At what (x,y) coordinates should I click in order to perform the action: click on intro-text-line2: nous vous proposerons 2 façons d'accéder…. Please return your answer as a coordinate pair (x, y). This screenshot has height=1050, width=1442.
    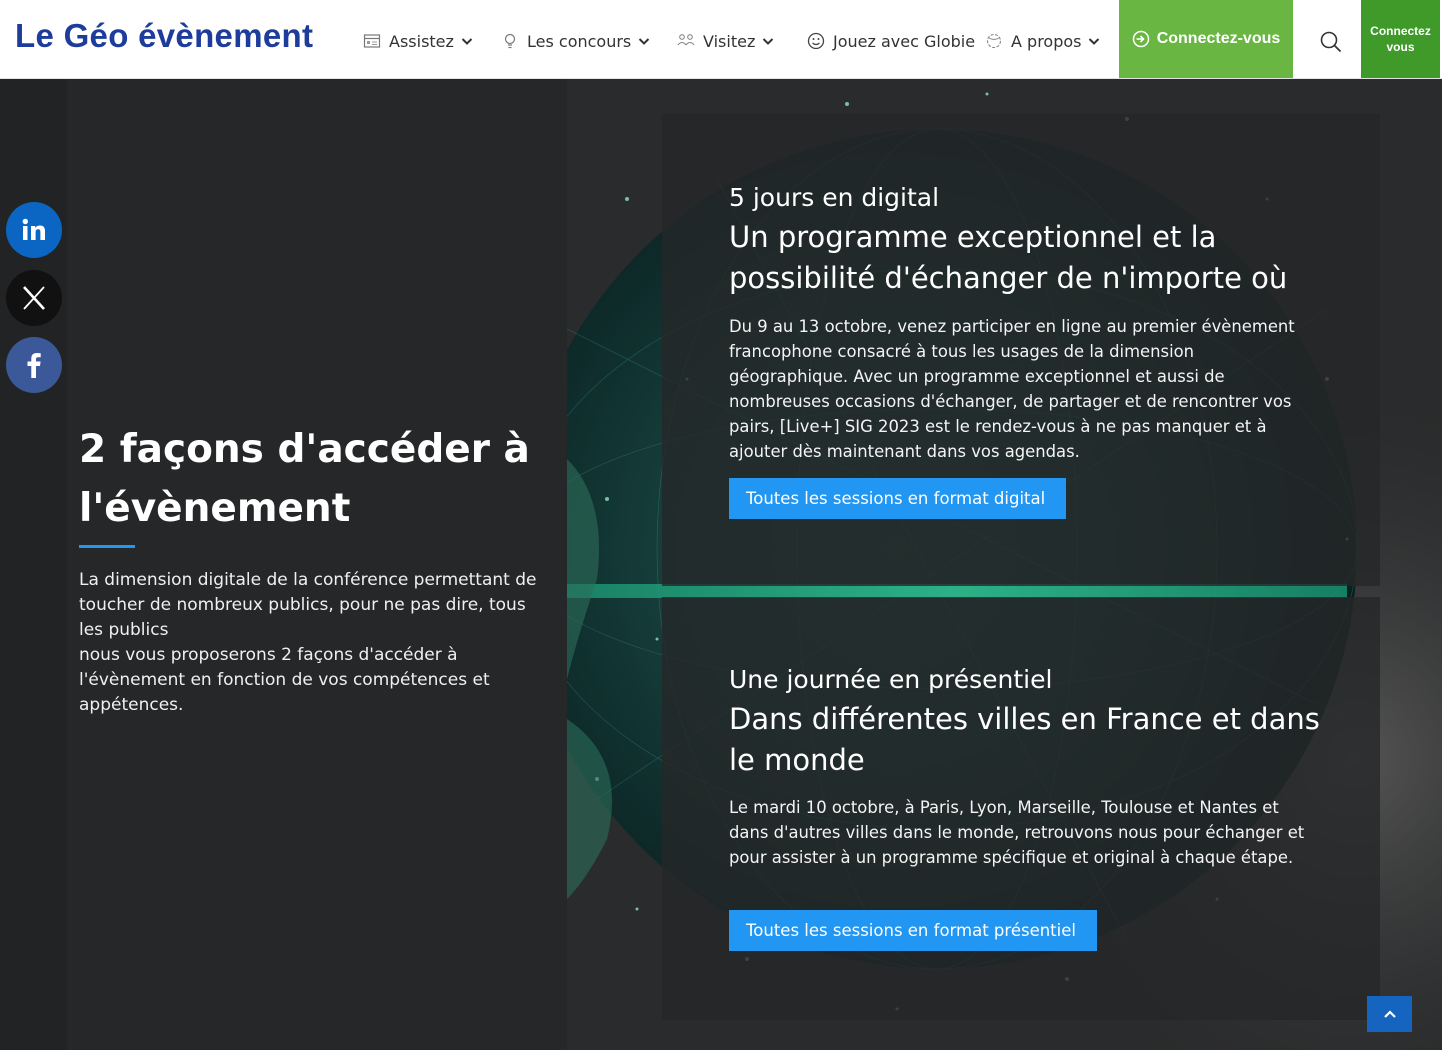
    Looking at the image, I should click on (284, 680).